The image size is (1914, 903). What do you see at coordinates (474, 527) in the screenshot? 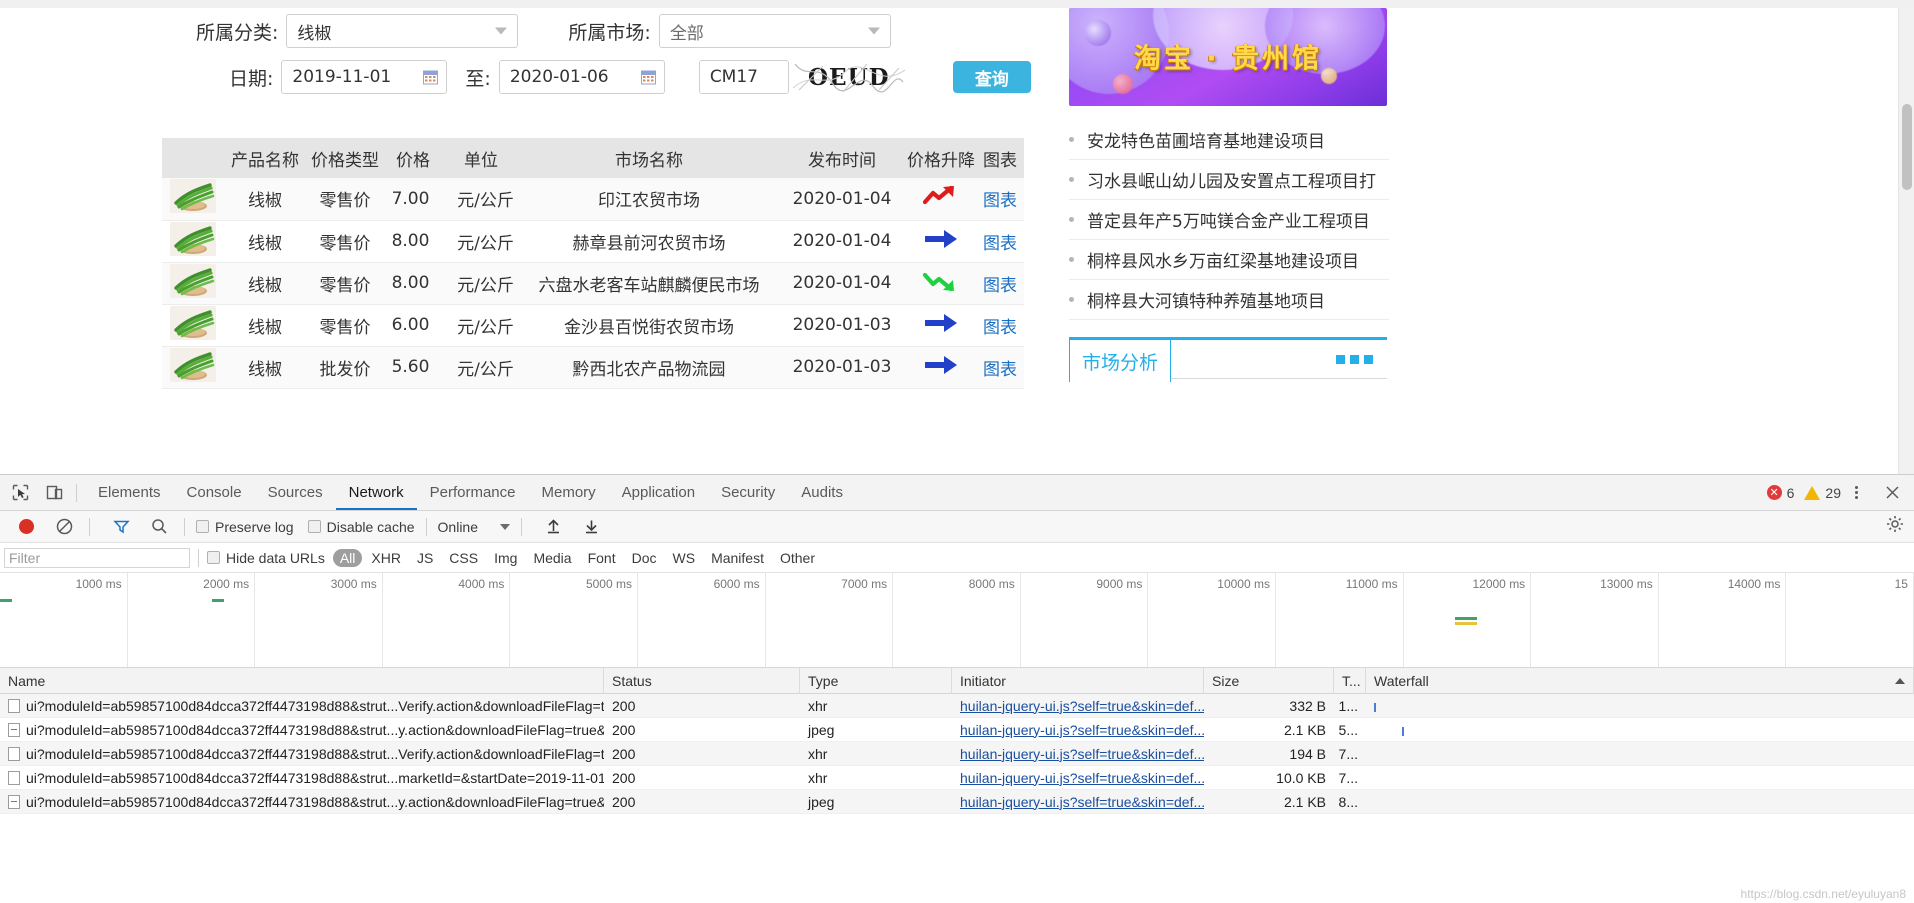
I see `throttling-select: Online` at bounding box center [474, 527].